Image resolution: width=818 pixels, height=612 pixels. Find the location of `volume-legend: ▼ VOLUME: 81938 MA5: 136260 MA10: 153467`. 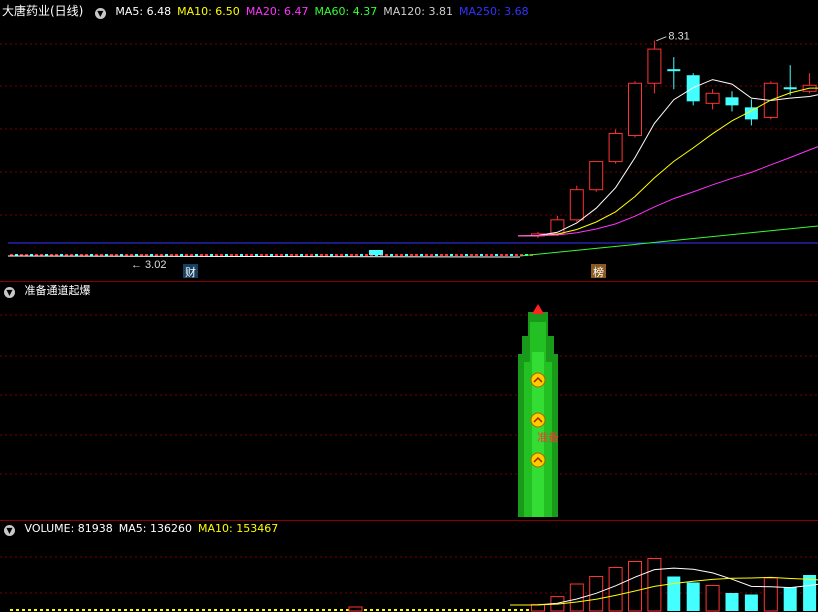

volume-legend: ▼ VOLUME: 81938 MA5: 136260 MA10: 153467 is located at coordinates (146, 529).